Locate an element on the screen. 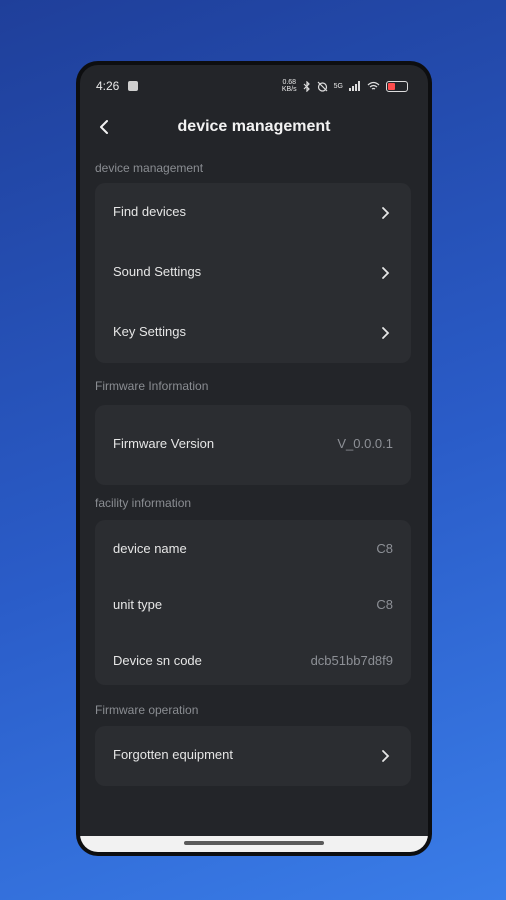 The height and width of the screenshot is (900, 506). section-label-firmware-operation: Firmware operation is located at coordinates (147, 710).